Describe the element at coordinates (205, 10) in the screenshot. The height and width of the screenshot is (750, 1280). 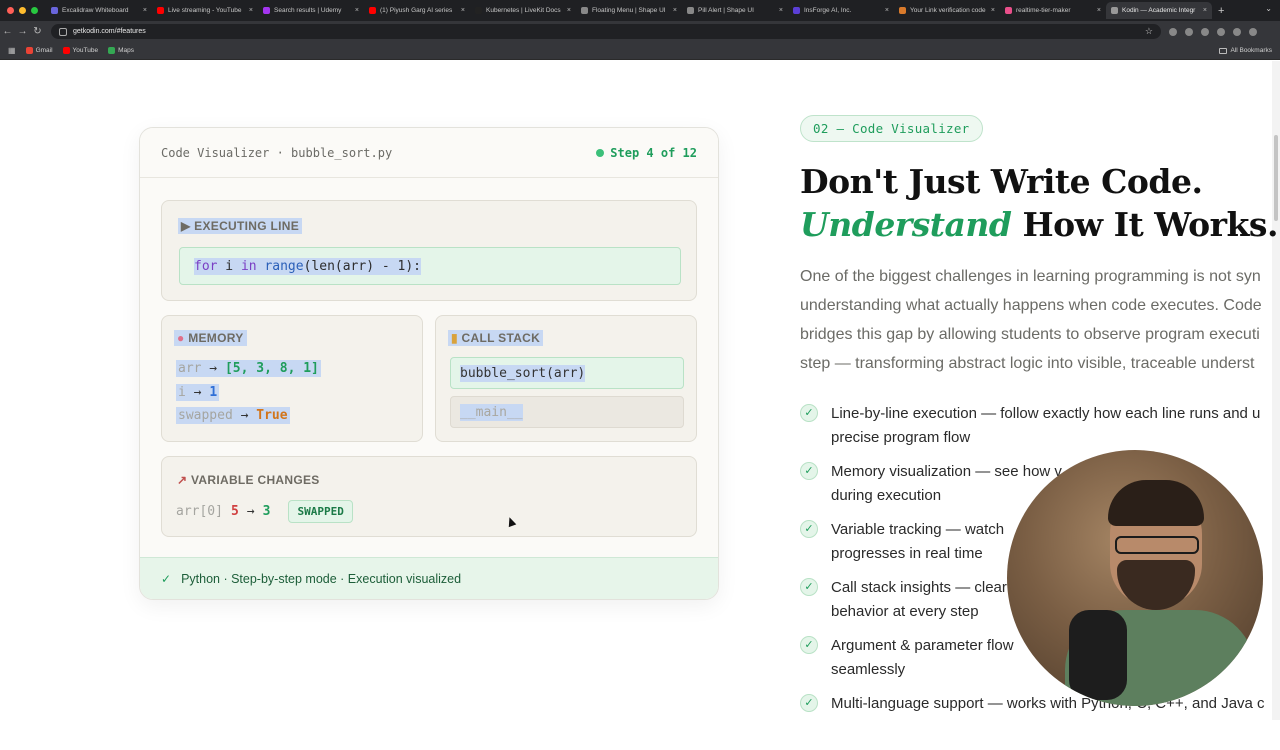
I see `browser-tab: Live streaming - YouTube ×` at that location.